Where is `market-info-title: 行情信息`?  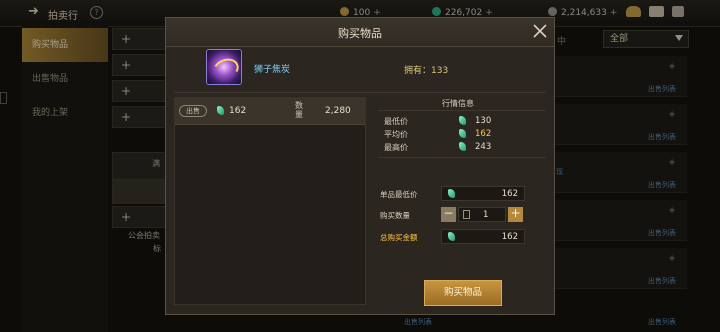 market-info-title: 行情信息 is located at coordinates (458, 103).